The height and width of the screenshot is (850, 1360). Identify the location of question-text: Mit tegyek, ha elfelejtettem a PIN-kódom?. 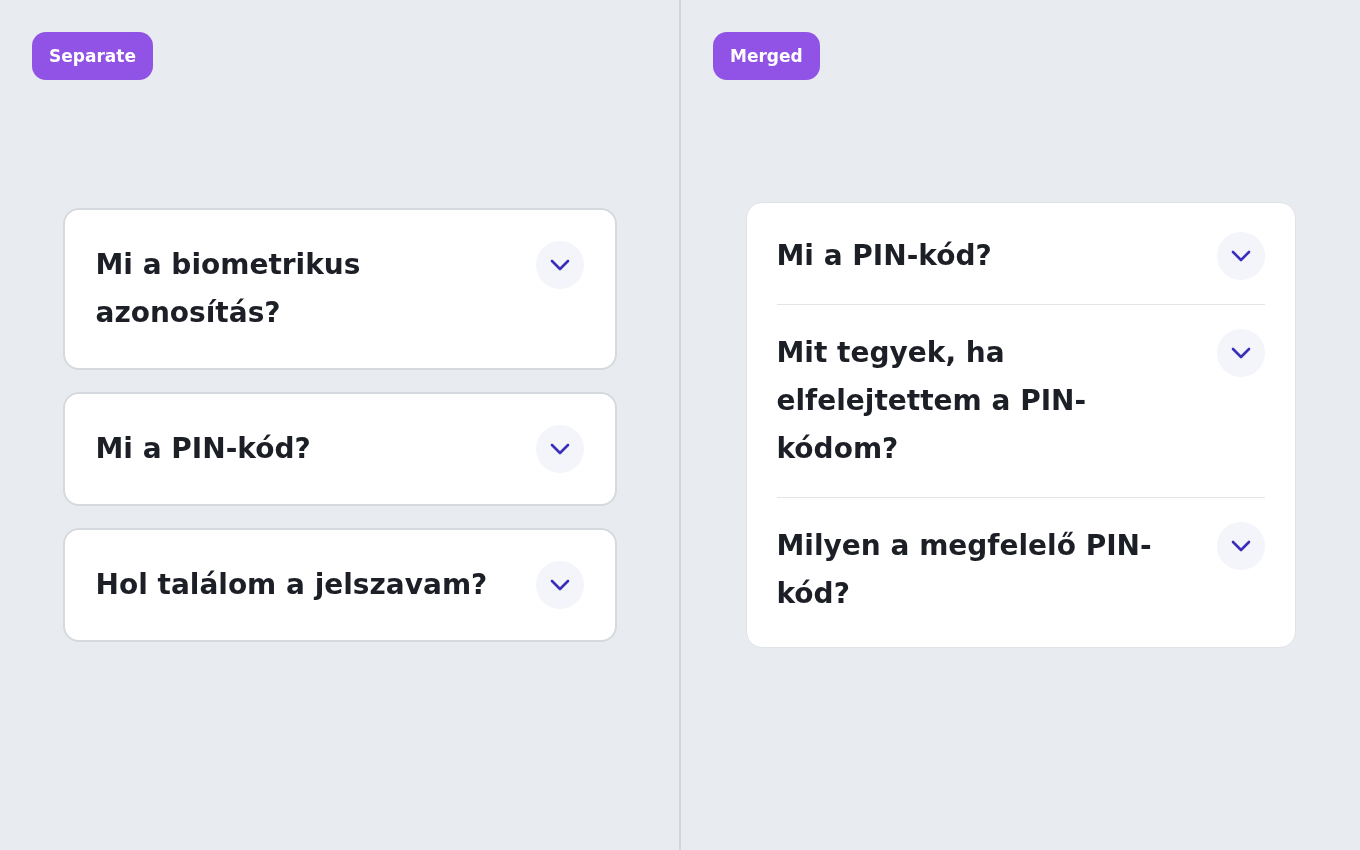
(984, 401).